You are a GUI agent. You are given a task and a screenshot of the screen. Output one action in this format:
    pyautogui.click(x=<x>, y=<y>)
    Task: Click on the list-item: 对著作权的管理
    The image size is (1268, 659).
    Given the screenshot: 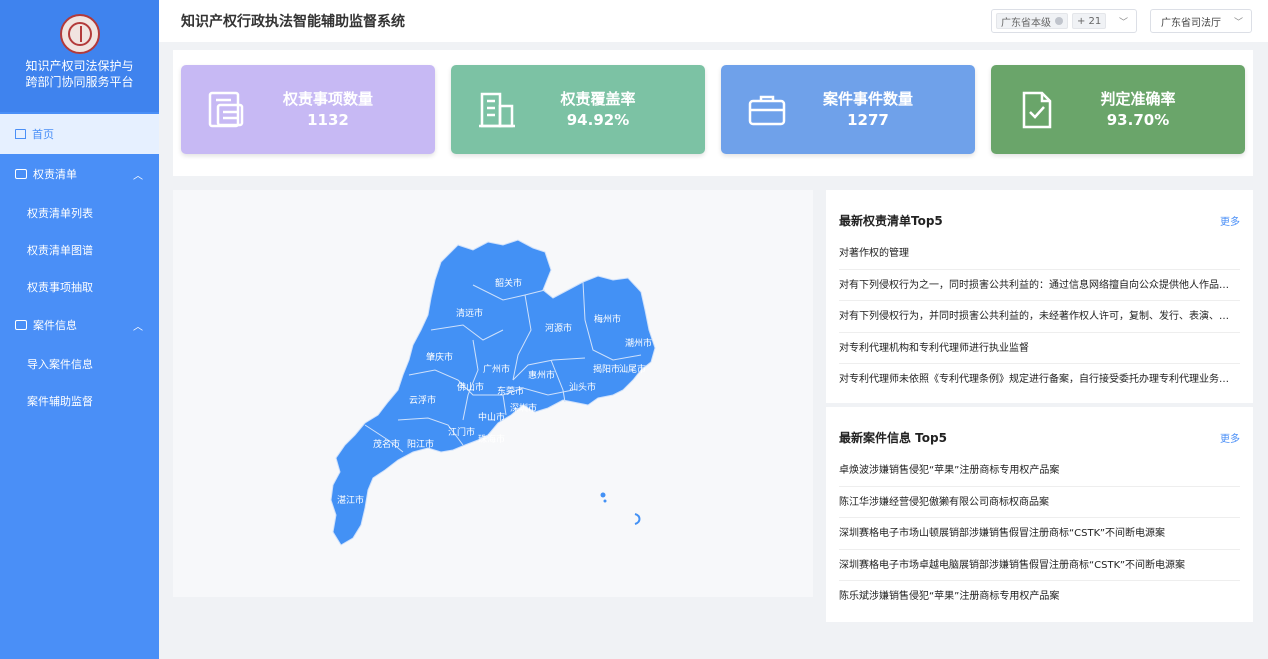 What is the action you would take?
    pyautogui.click(x=1039, y=254)
    